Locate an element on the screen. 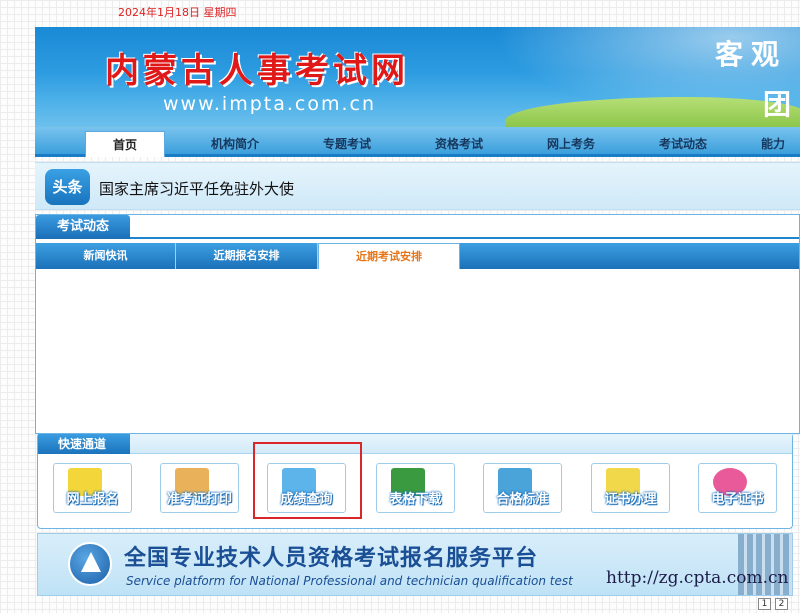 The image size is (800, 613). platform-emblem-icon is located at coordinates (90, 564).